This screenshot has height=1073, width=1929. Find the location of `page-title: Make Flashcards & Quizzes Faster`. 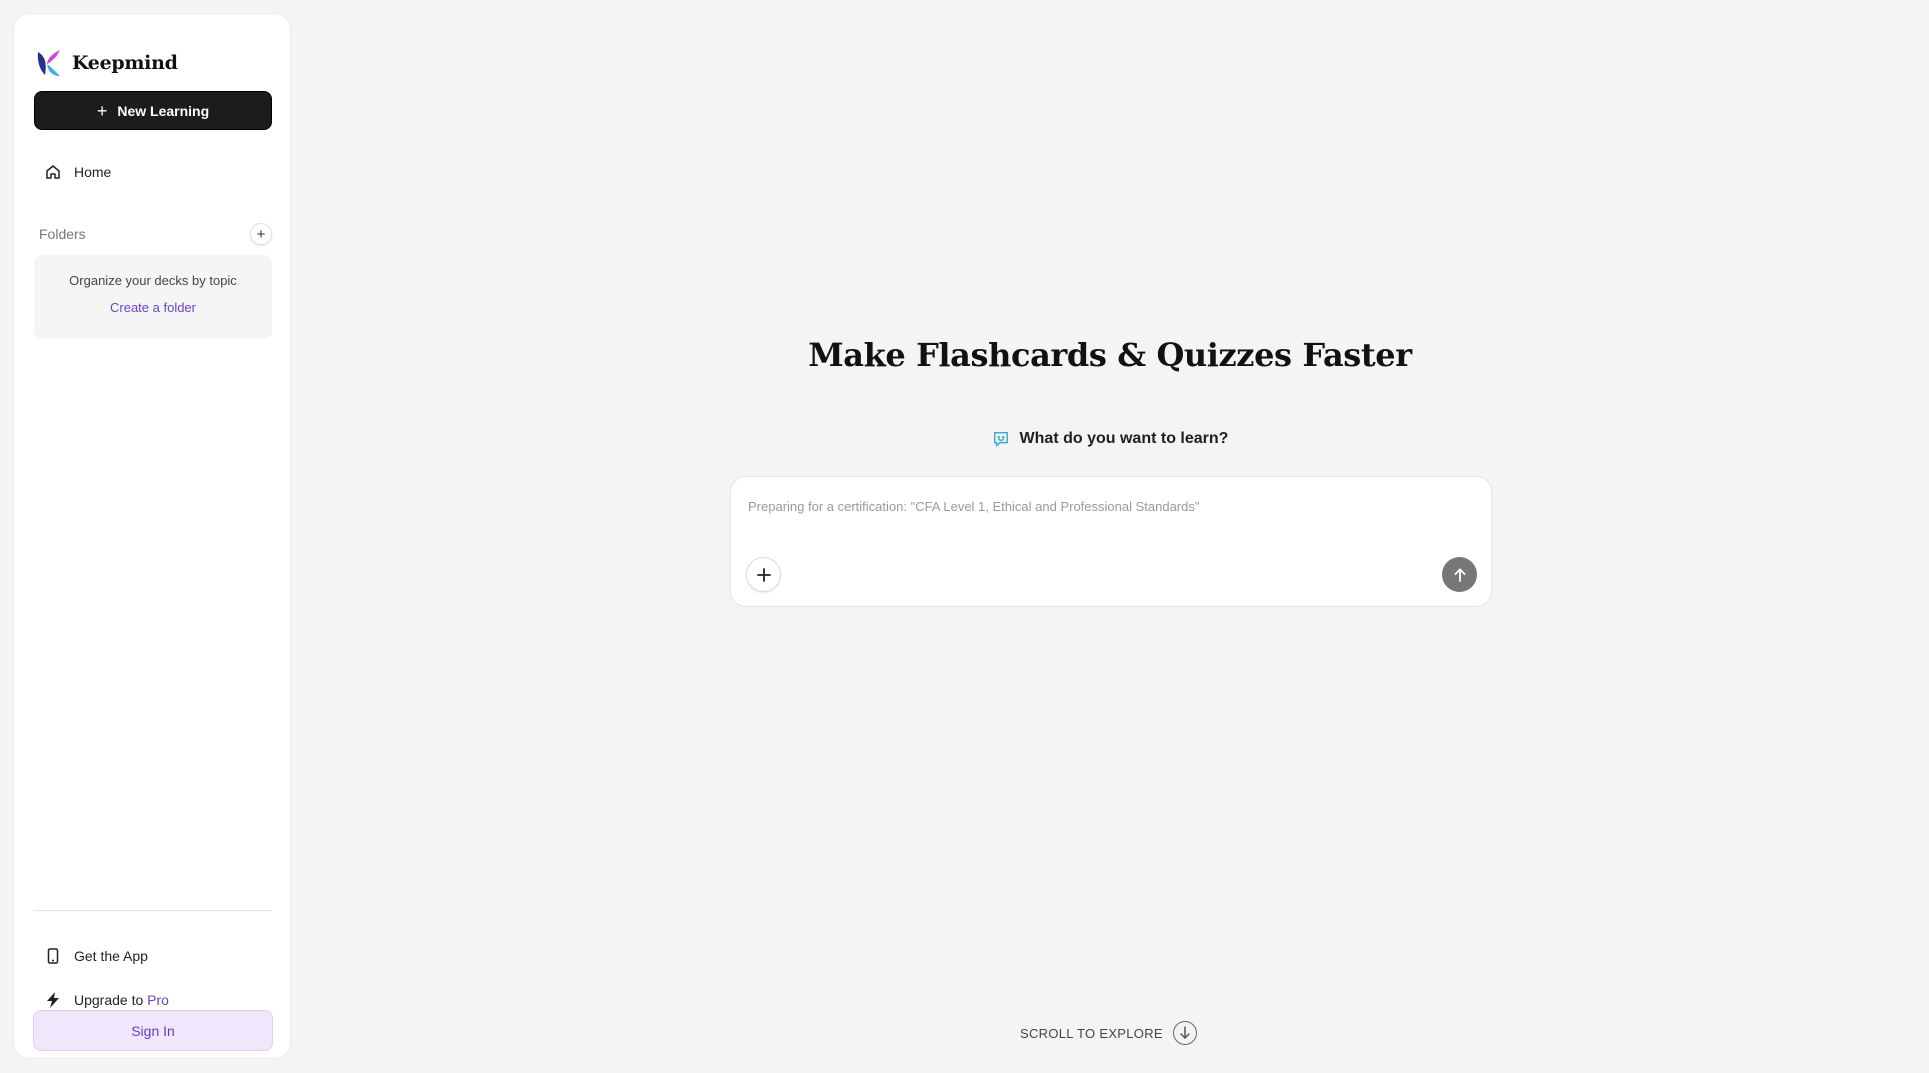

page-title: Make Flashcards & Quizzes Faster is located at coordinates (1110, 355).